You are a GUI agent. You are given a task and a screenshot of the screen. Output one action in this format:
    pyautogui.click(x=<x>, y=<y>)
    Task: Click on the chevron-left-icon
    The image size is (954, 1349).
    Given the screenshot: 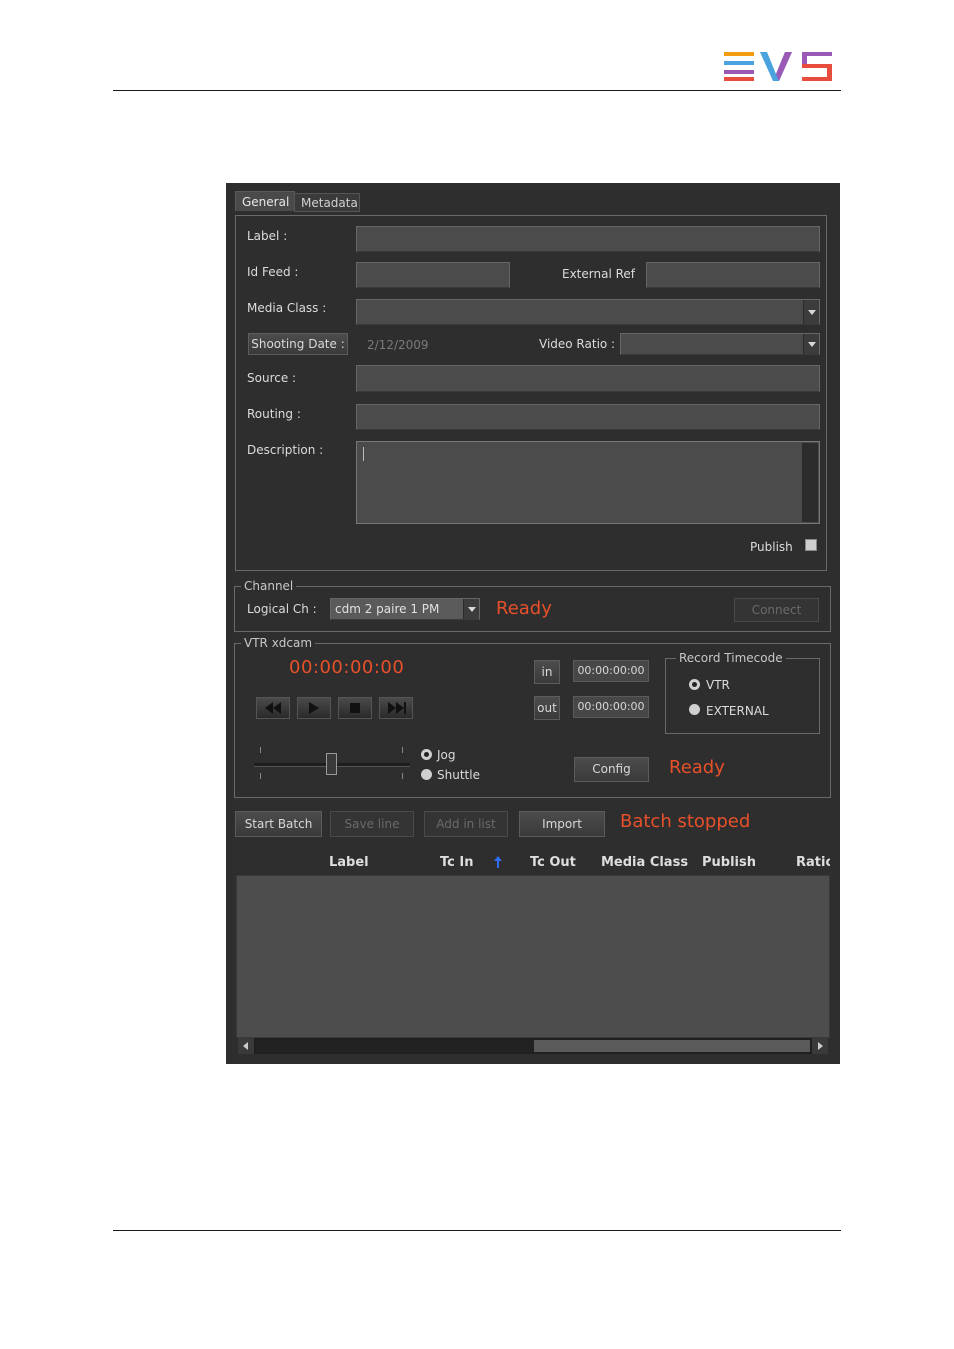 What is the action you would take?
    pyautogui.click(x=245, y=1046)
    